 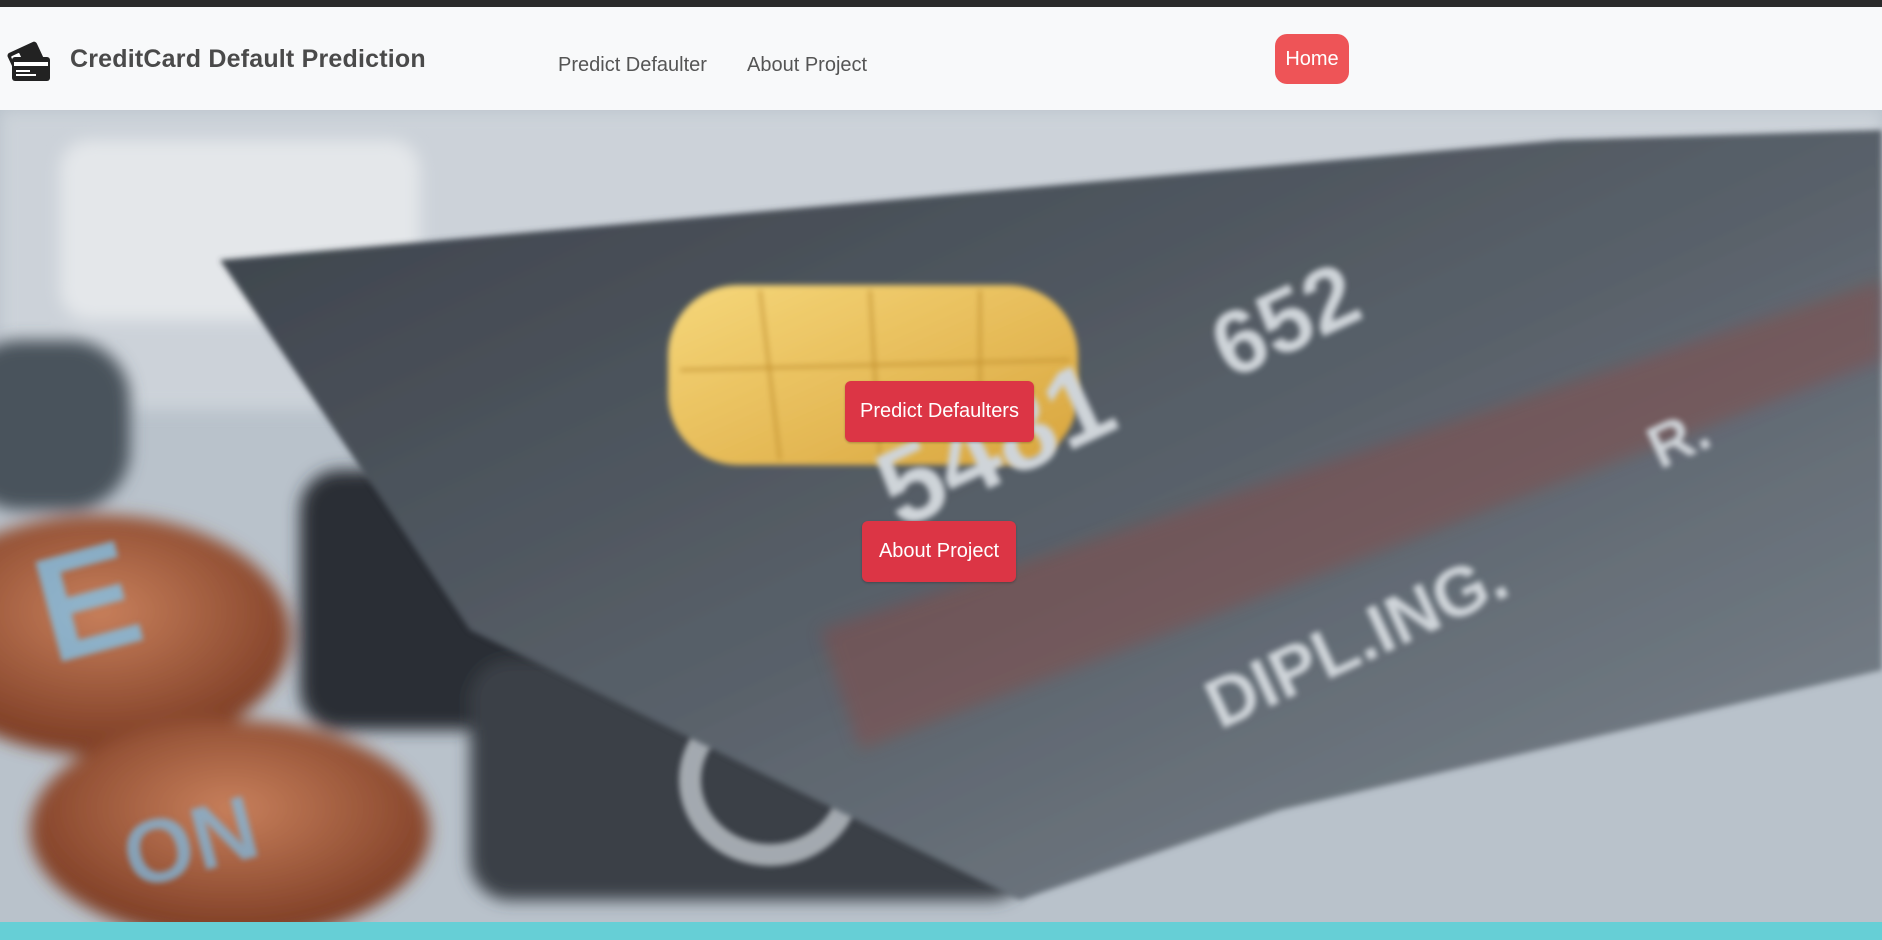 What do you see at coordinates (632, 65) in the screenshot?
I see `nav-link-predict-defaulter: Predict Defaulter` at bounding box center [632, 65].